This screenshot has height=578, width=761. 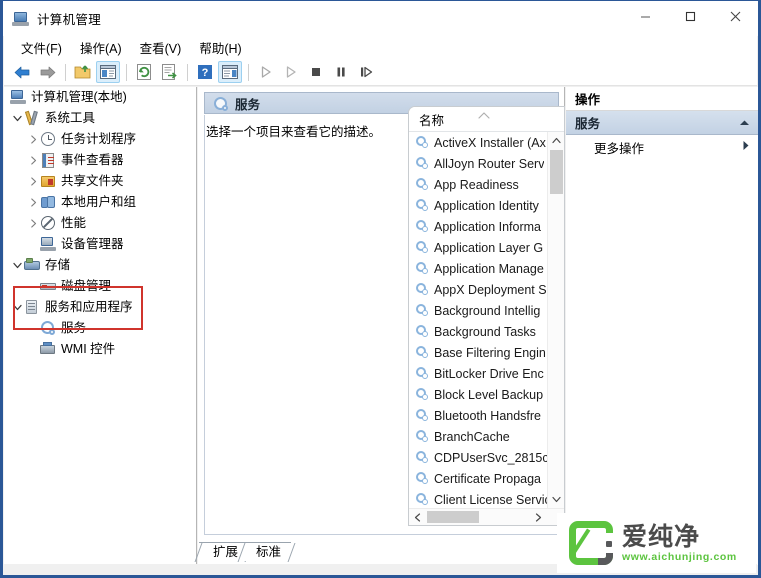 What do you see at coordinates (92, 181) in the screenshot?
I see `tree-item-label: 共享文件夹` at bounding box center [92, 181].